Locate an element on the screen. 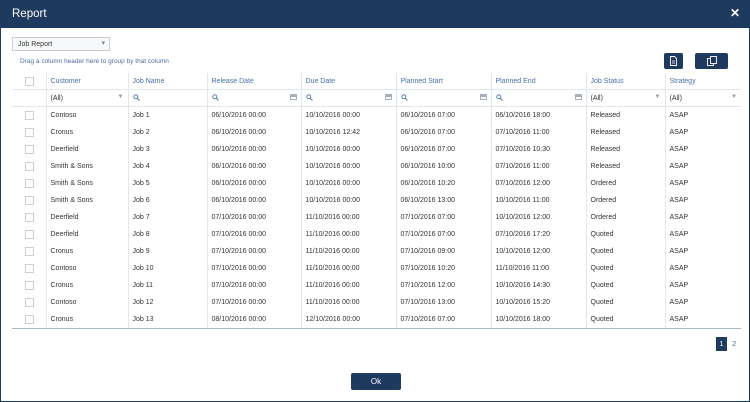 The image size is (750, 402). cell-job-name: Job 2 is located at coordinates (167, 132).